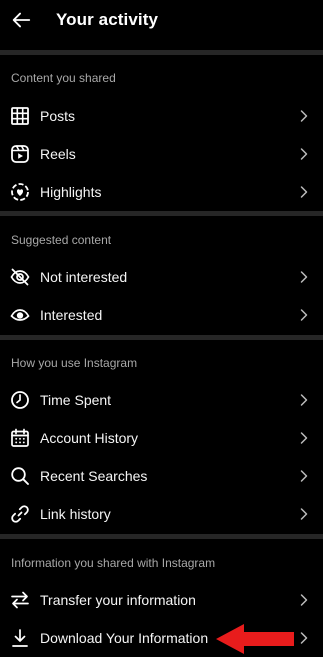 This screenshot has width=323, height=657. Describe the element at coordinates (161, 154) in the screenshot. I see `menu-item-reels: Reels` at that location.